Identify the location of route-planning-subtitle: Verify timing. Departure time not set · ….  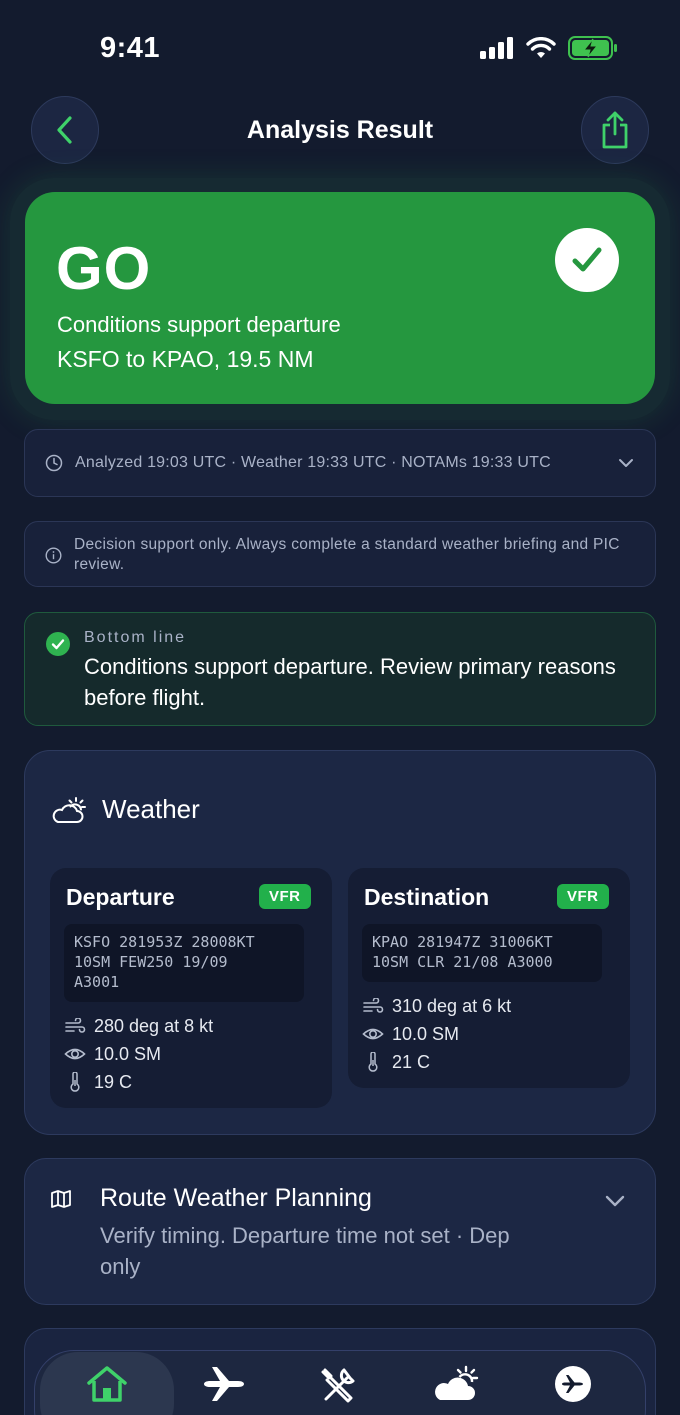
(305, 1251).